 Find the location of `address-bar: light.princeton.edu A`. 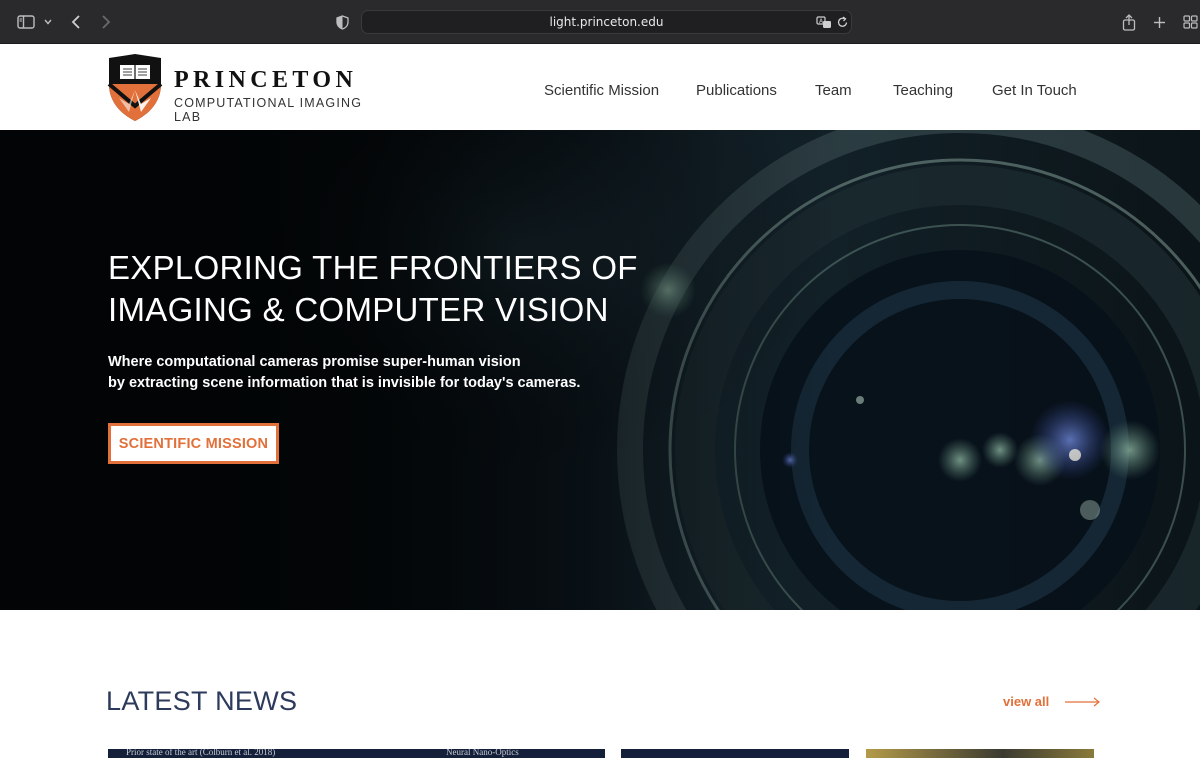

address-bar: light.princeton.edu A is located at coordinates (606, 22).